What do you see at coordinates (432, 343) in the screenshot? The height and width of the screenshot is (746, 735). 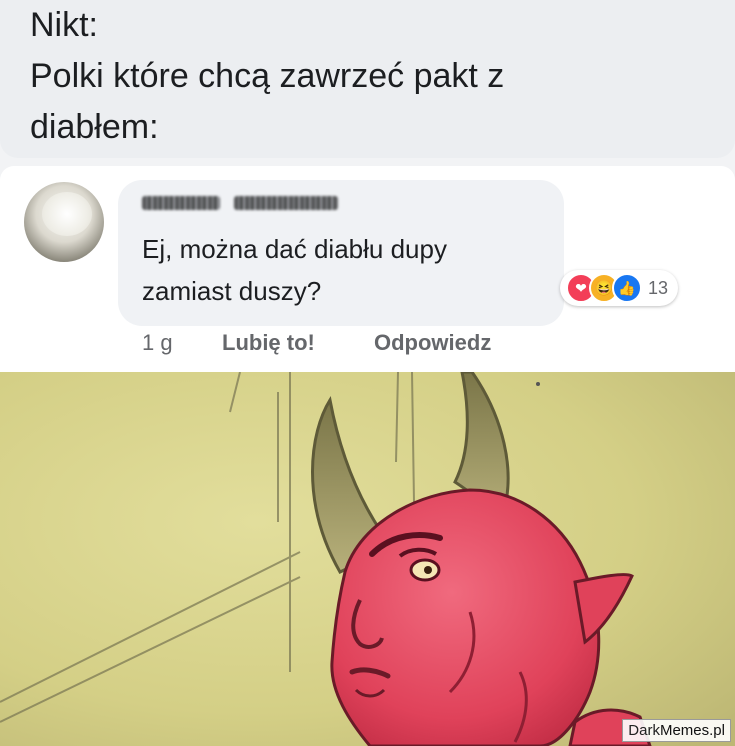 I see `reply-button: Odpowiedz` at bounding box center [432, 343].